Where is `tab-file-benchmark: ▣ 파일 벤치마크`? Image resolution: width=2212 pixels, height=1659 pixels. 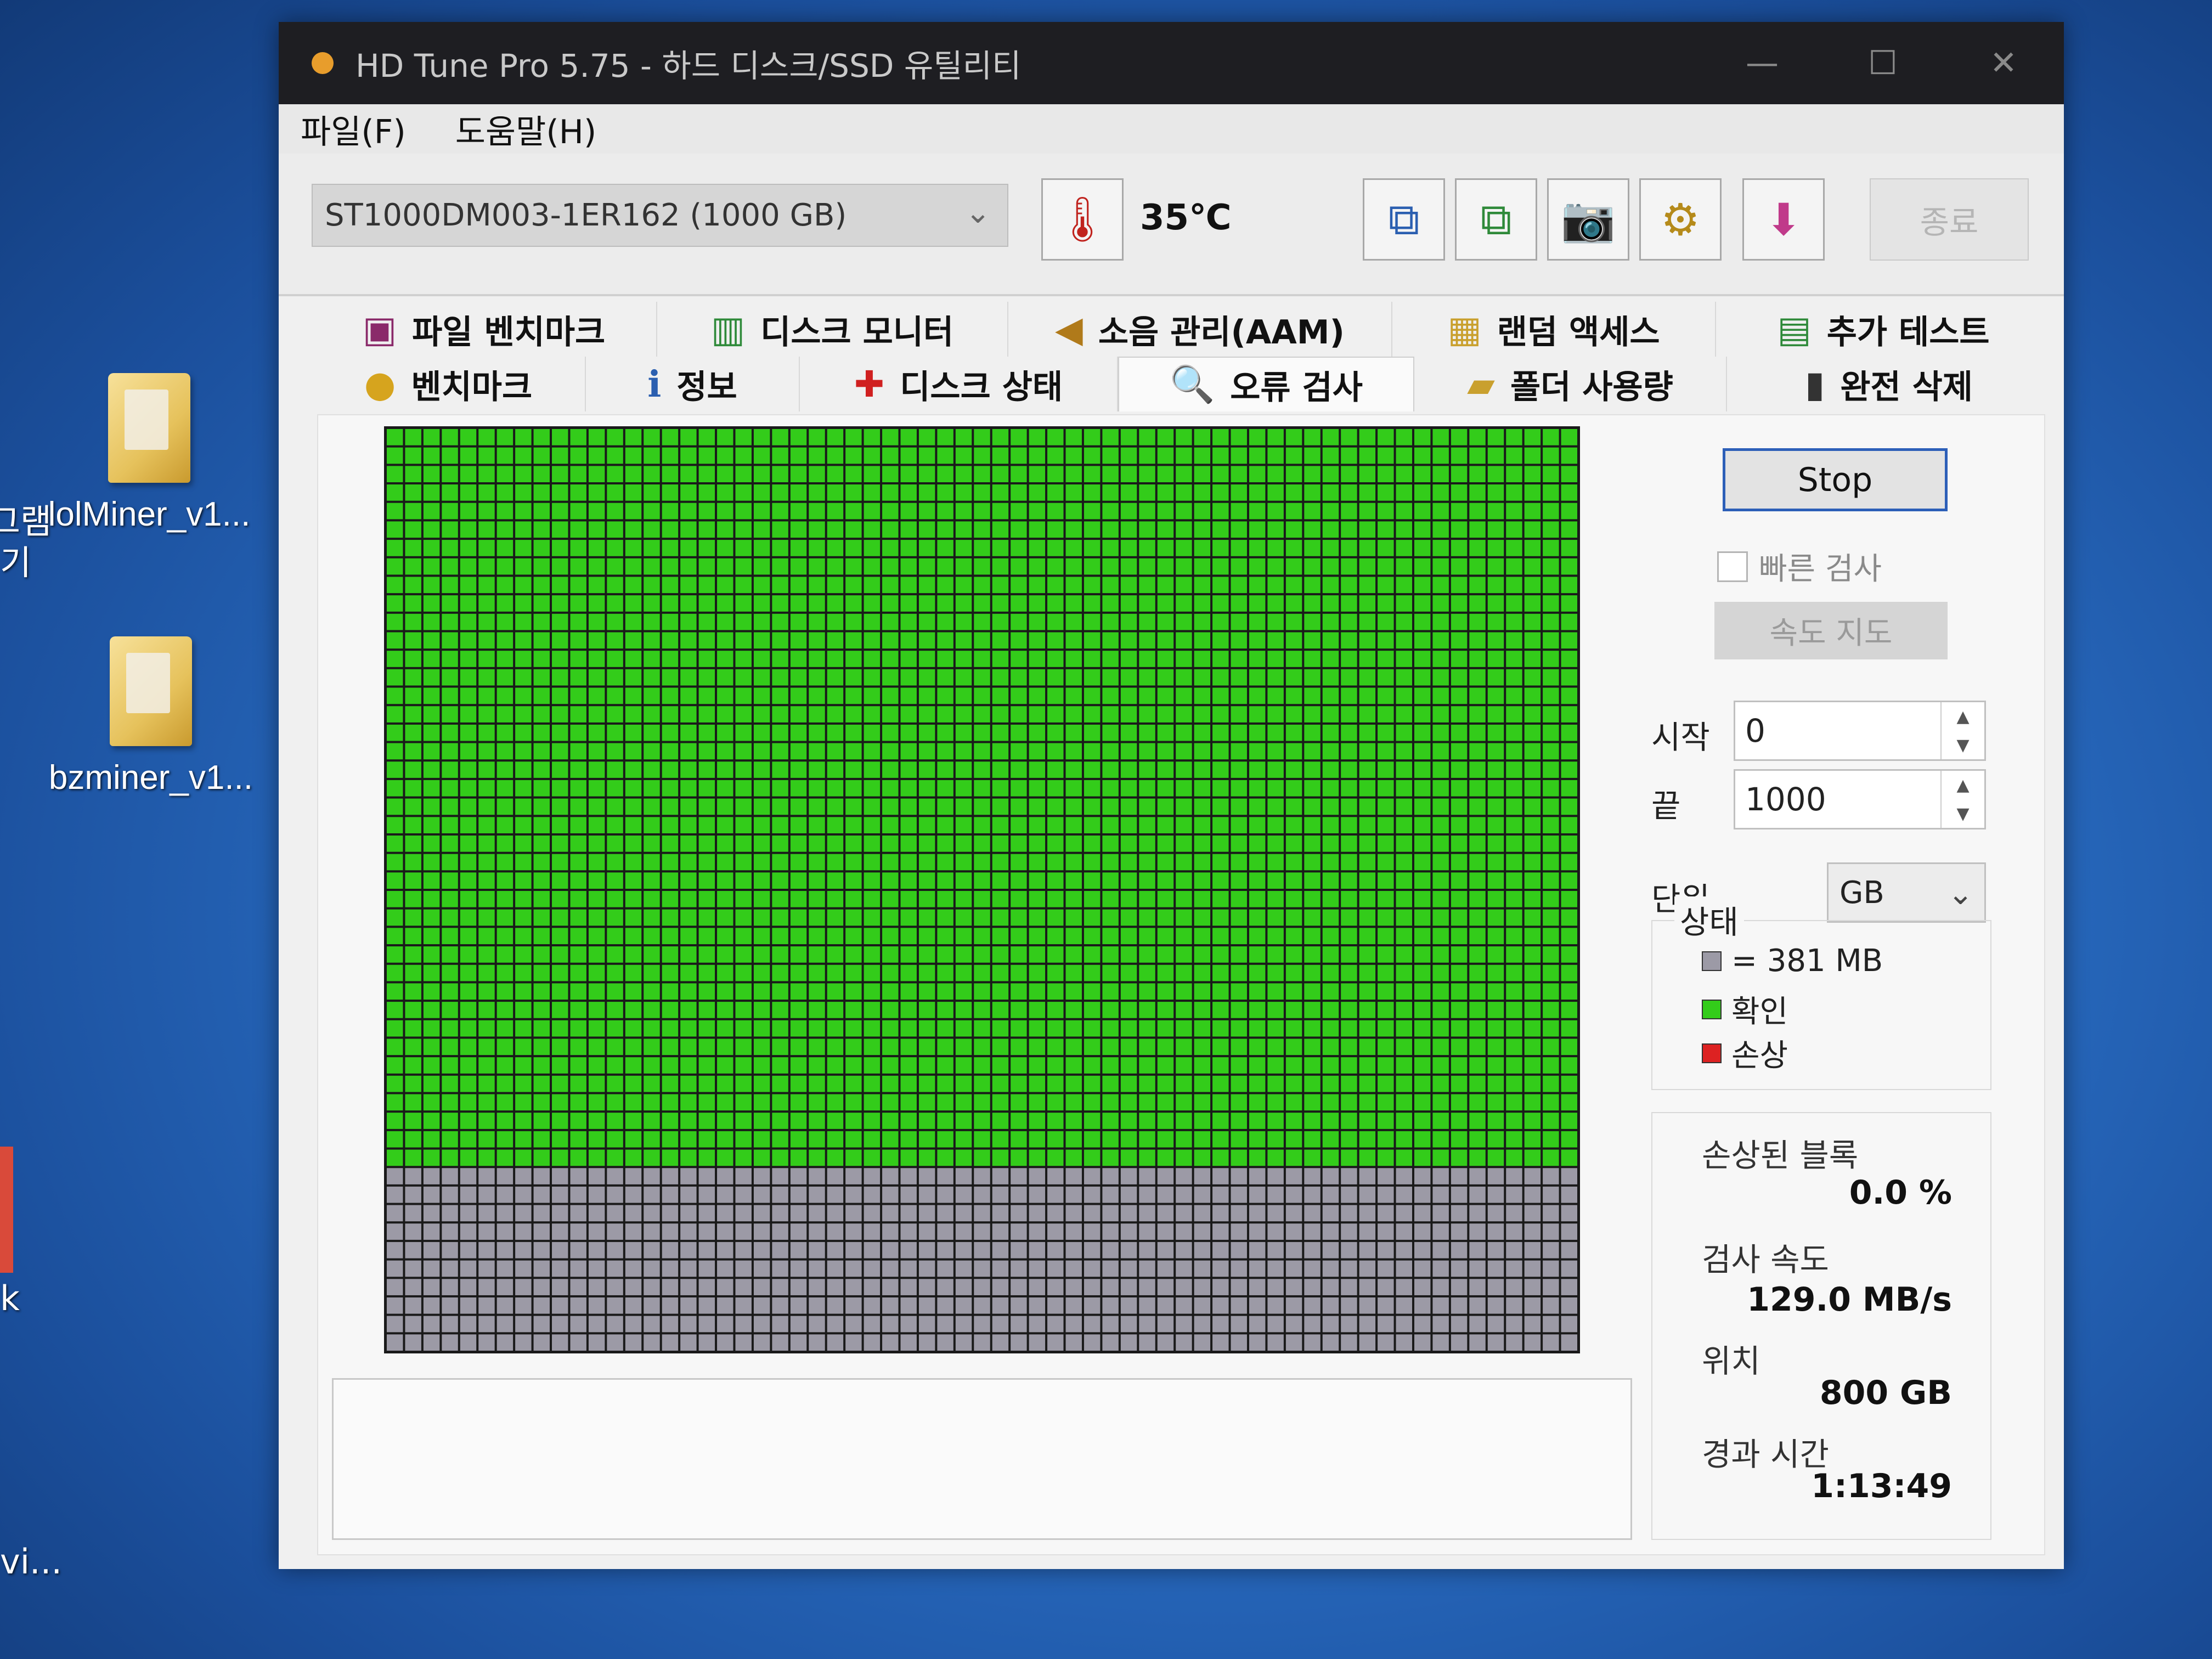
tab-file-benchmark: ▣ 파일 벤치마크 is located at coordinates (485, 330).